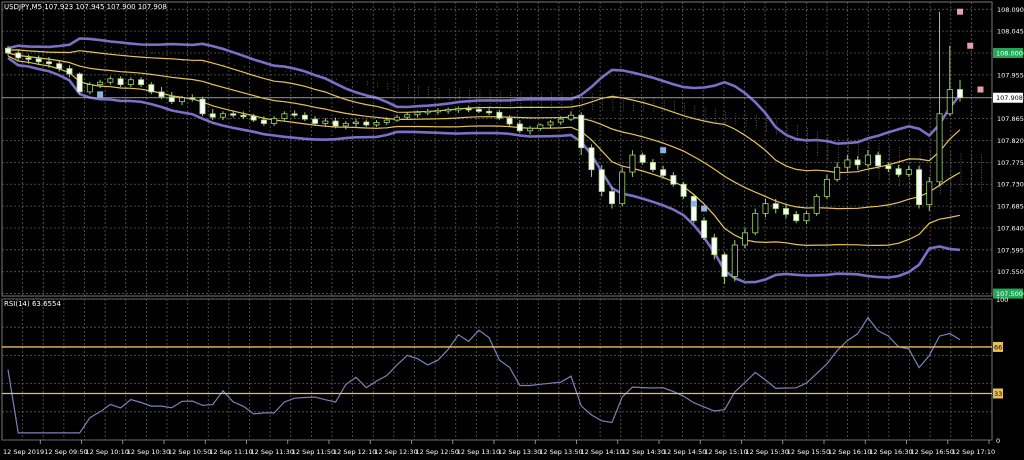 Image resolution: width=1024 pixels, height=460 pixels. I want to click on x-tick-label: 12 Sep 17:10, so click(973, 452).